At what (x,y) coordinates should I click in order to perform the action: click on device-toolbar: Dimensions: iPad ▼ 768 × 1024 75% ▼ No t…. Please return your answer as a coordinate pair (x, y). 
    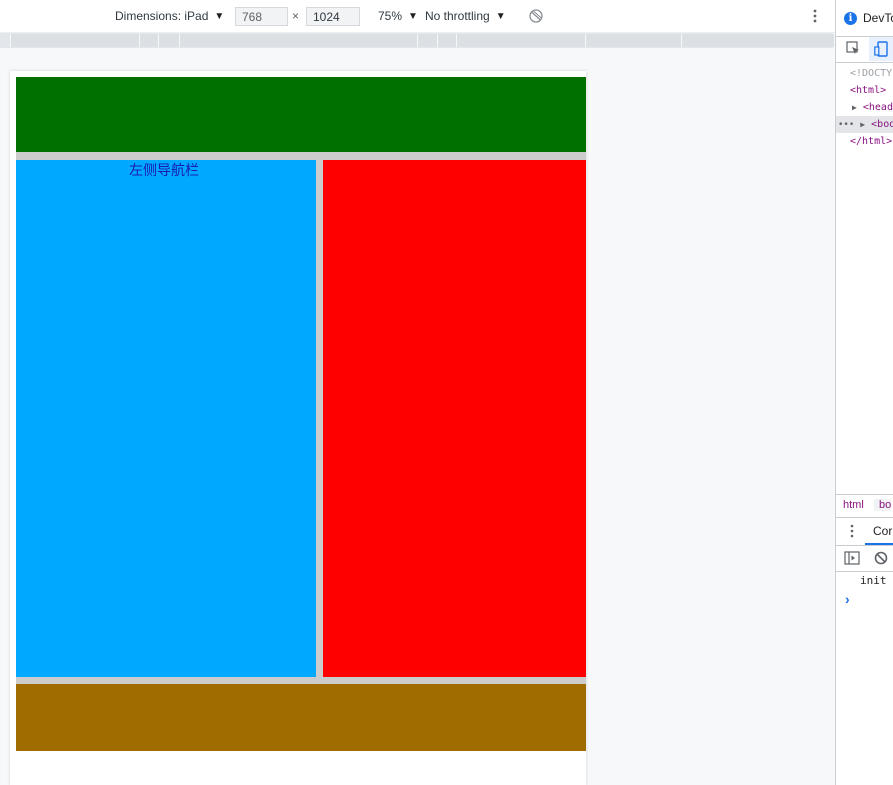
    Looking at the image, I should click on (417, 16).